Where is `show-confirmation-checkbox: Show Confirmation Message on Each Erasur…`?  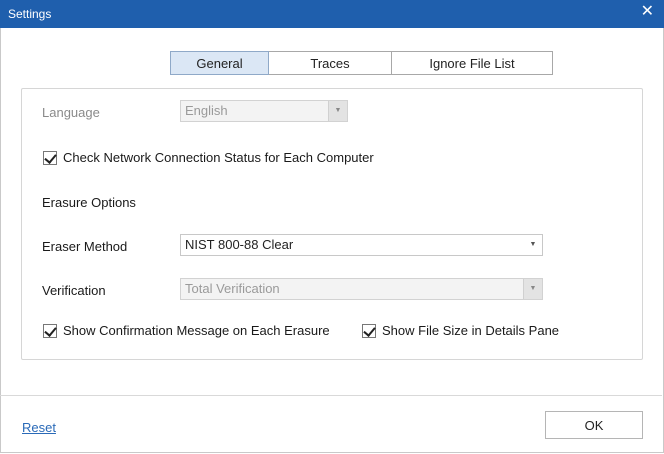
show-confirmation-checkbox: Show Confirmation Message on Each Erasur… is located at coordinates (186, 330).